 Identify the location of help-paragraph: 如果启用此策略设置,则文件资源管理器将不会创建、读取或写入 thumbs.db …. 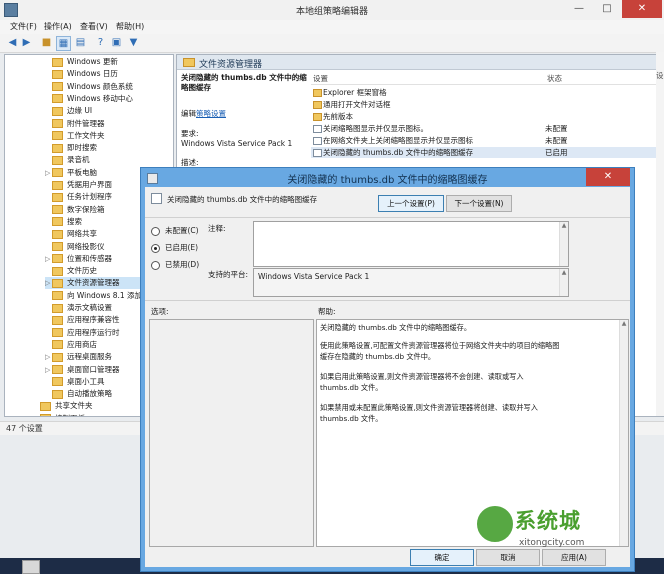
(422, 382).